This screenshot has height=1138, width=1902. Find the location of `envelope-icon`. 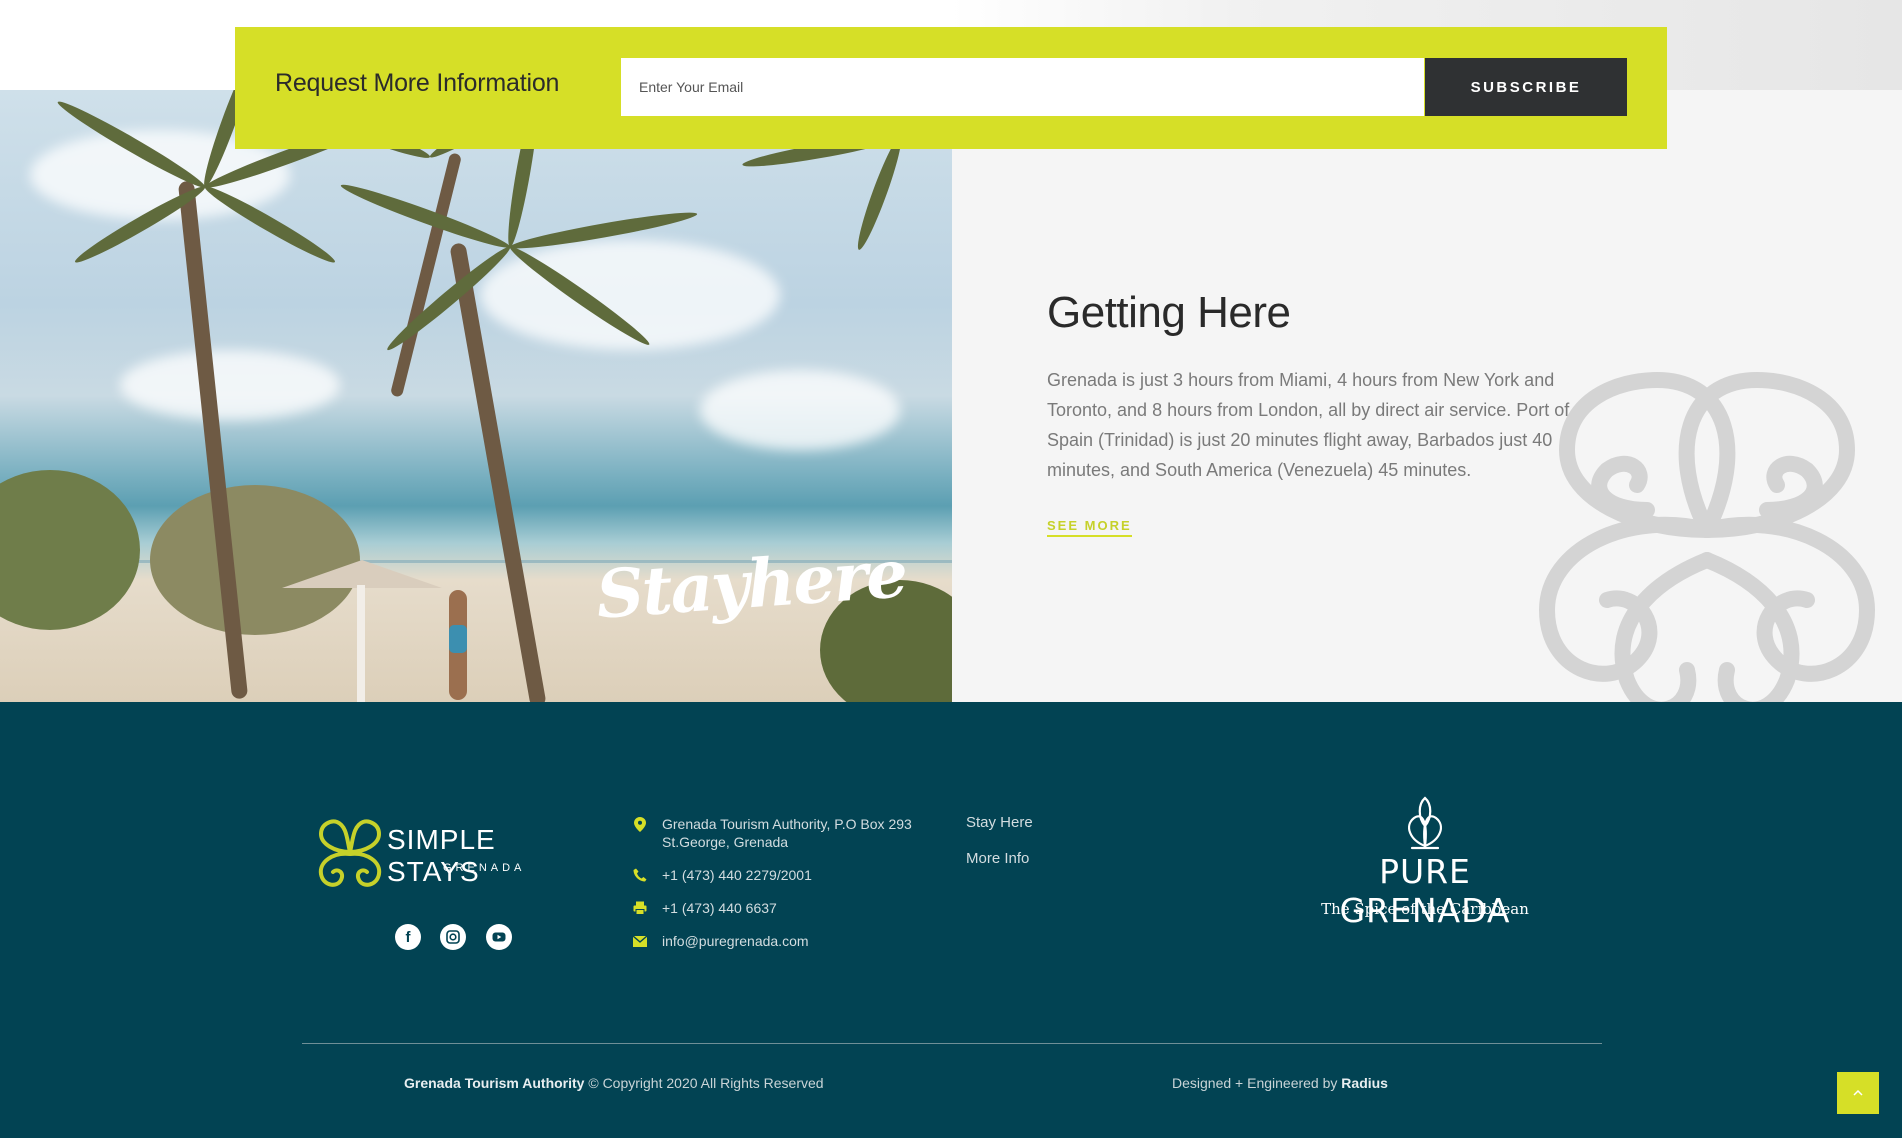

envelope-icon is located at coordinates (640, 941).